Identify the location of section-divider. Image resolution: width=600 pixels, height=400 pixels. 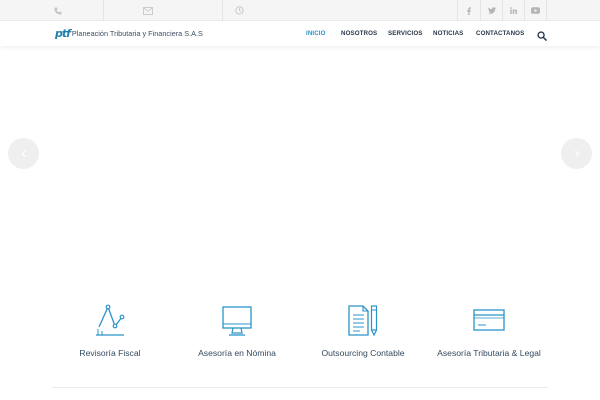
(300, 387).